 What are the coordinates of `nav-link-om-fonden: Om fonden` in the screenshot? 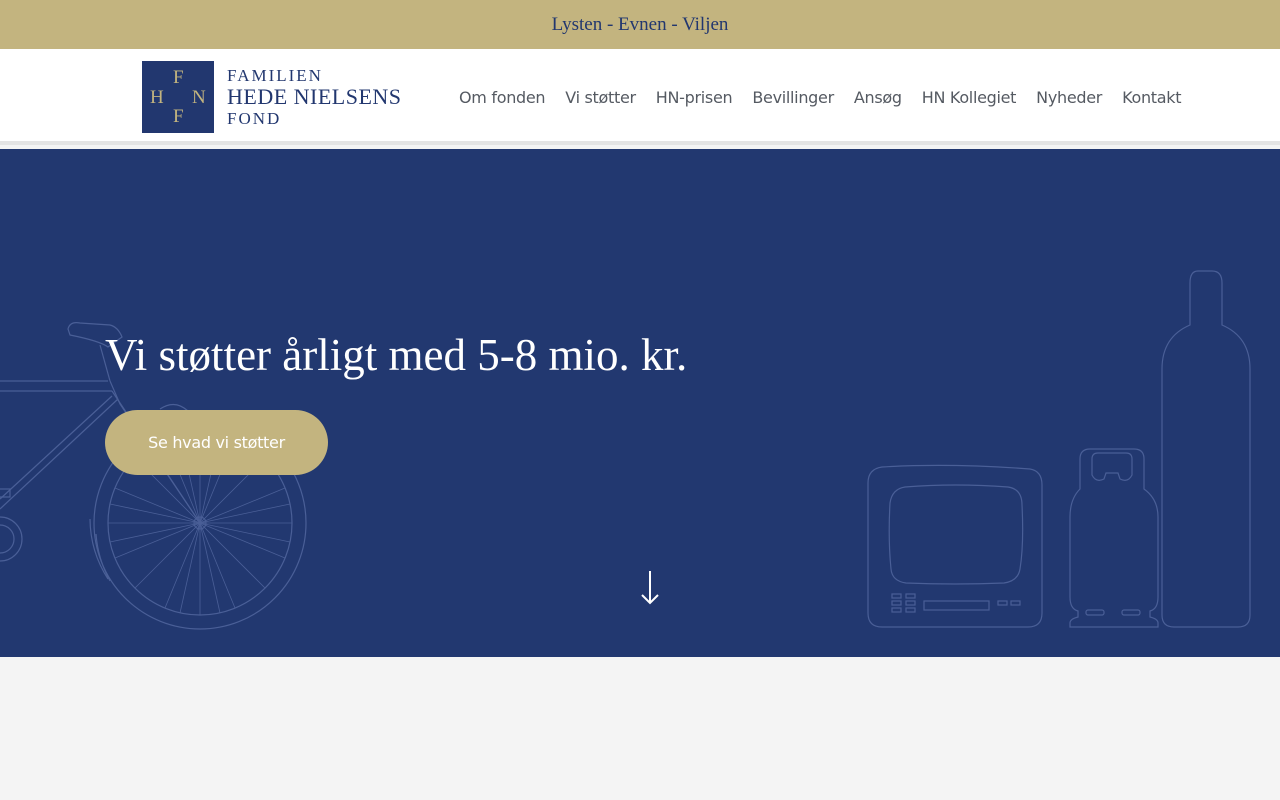 It's located at (502, 97).